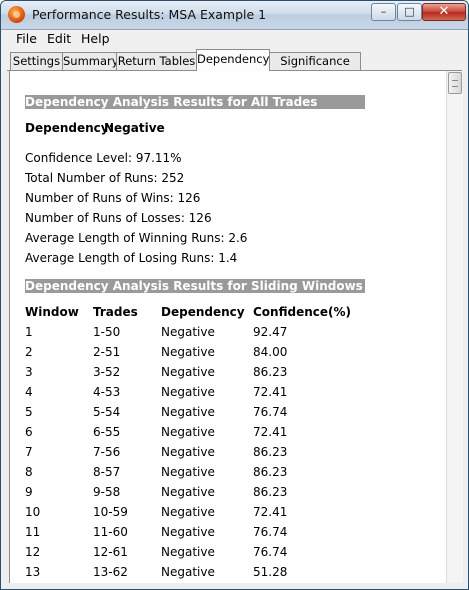 This screenshot has width=469, height=590. What do you see at coordinates (33, 572) in the screenshot?
I see `cell-window: 13` at bounding box center [33, 572].